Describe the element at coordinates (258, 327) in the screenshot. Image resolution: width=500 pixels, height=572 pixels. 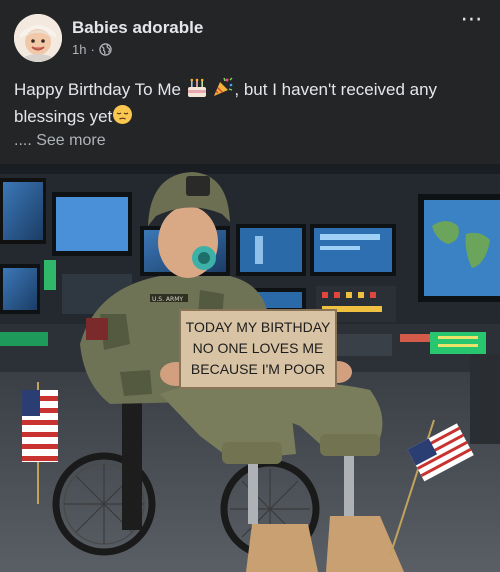
I see `sign-line-1: TODAY MY BIRTHDAY` at that location.